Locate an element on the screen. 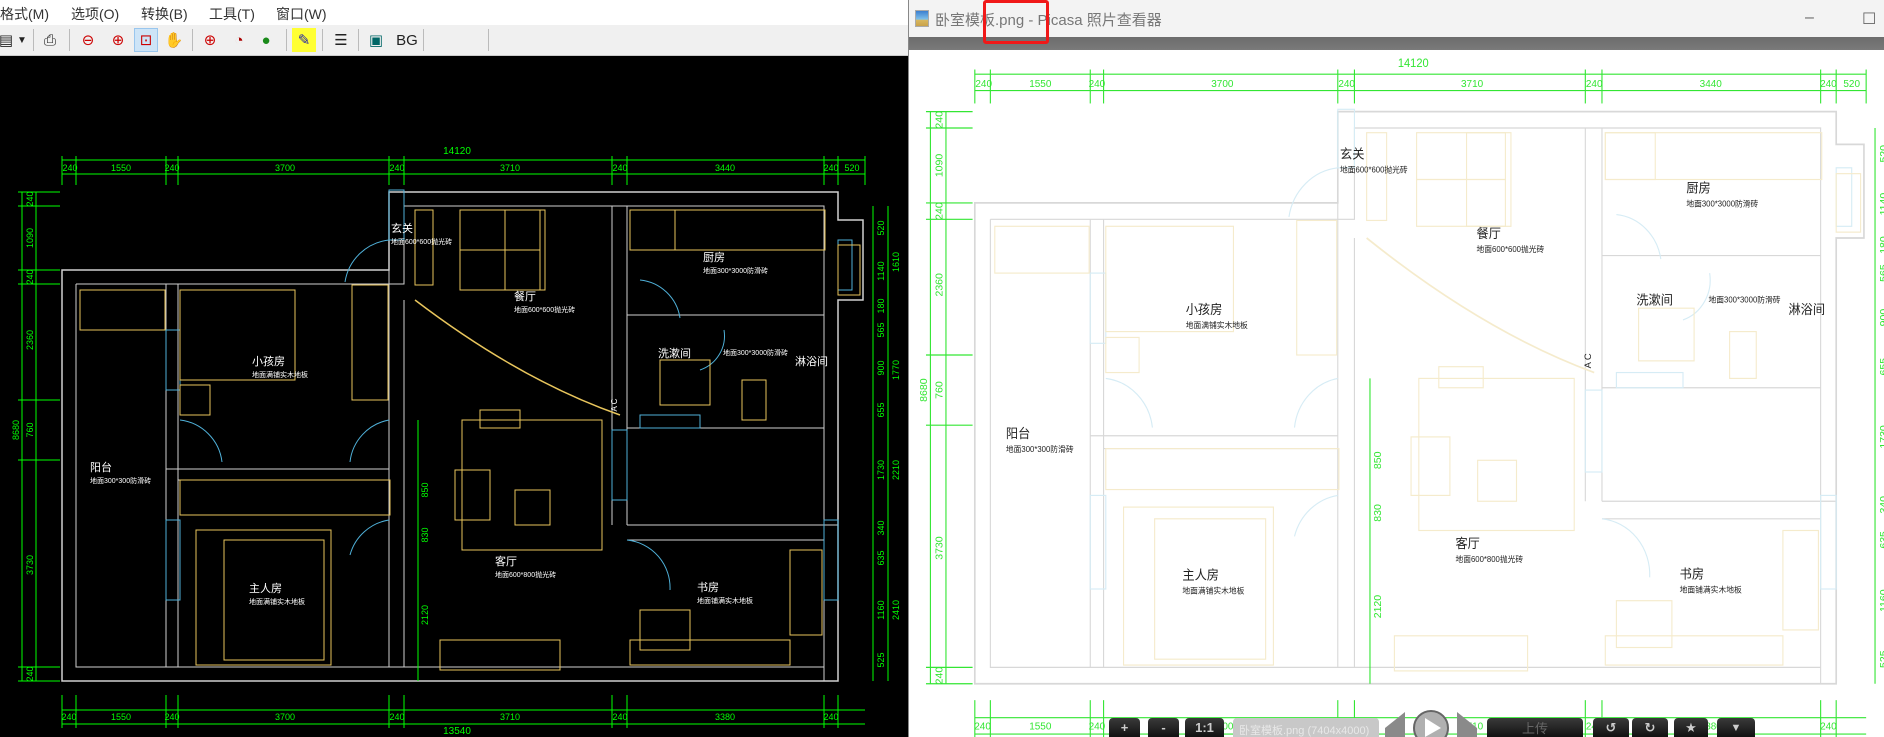 This screenshot has width=1884, height=737. curved-partition is located at coordinates (1480, 305).